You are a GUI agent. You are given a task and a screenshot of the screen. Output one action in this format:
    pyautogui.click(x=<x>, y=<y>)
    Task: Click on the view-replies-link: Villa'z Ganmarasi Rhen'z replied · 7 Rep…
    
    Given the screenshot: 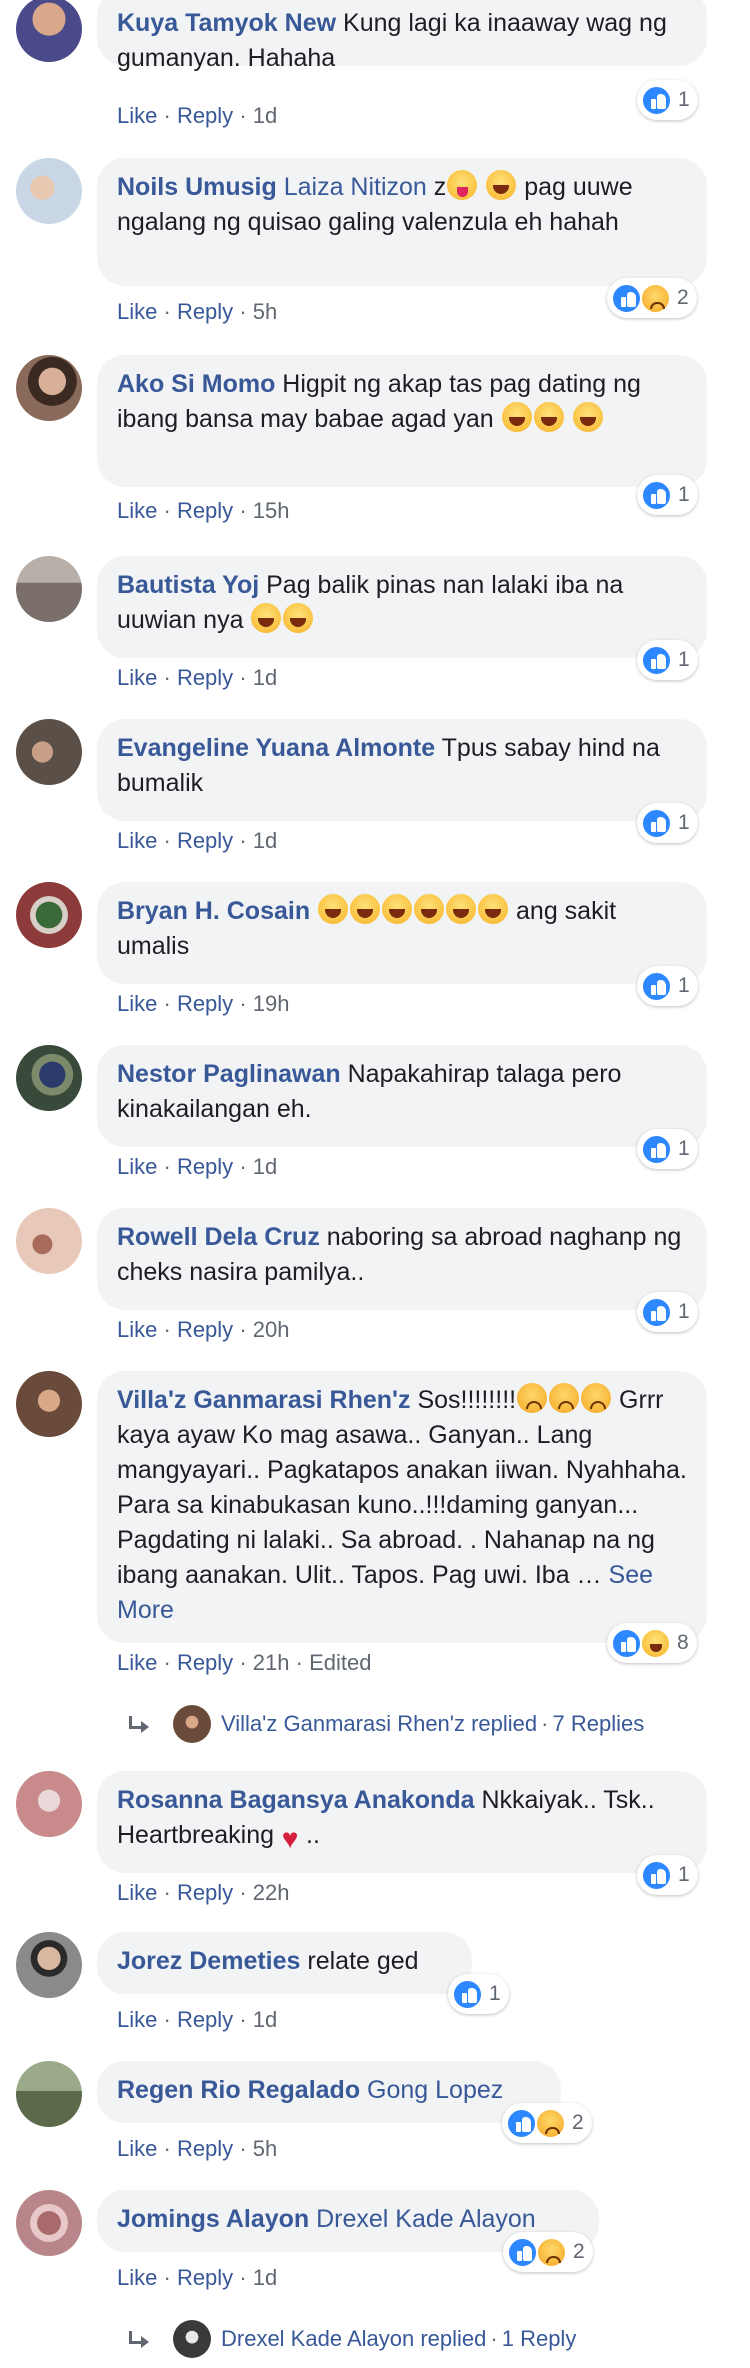 What is the action you would take?
    pyautogui.click(x=385, y=1724)
    